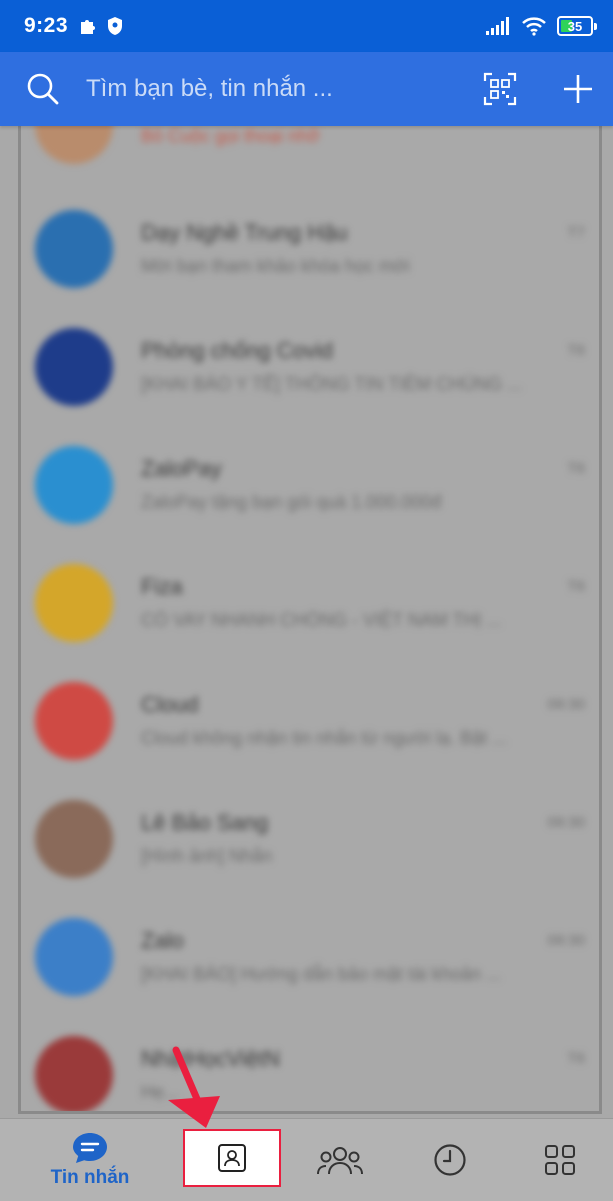 The image size is (613, 1201). I want to click on chat-name: Phòng chống Covid, so click(237, 350).